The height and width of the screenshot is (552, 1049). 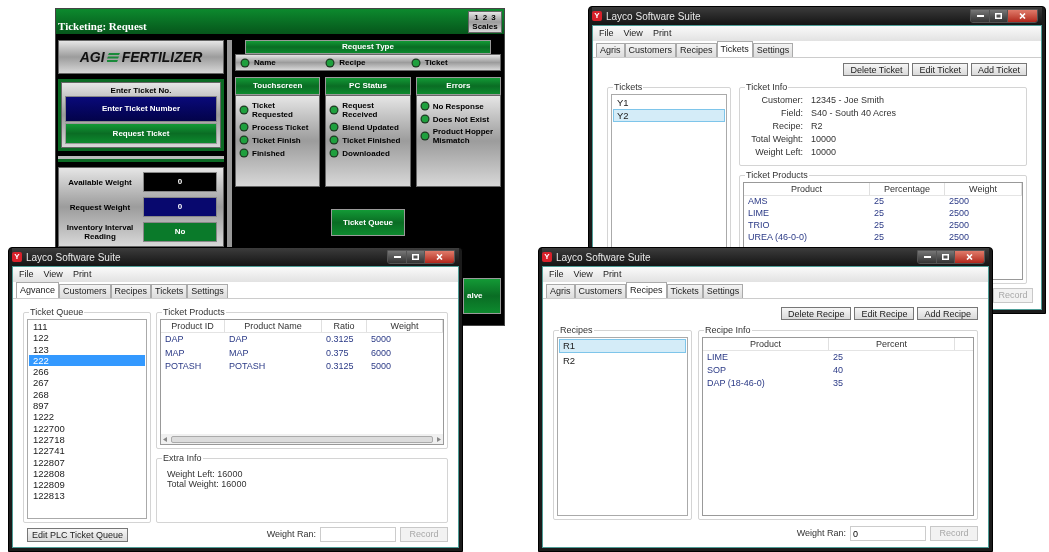 What do you see at coordinates (141, 109) in the screenshot?
I see `ticket-number-field: Enter Ticket Number` at bounding box center [141, 109].